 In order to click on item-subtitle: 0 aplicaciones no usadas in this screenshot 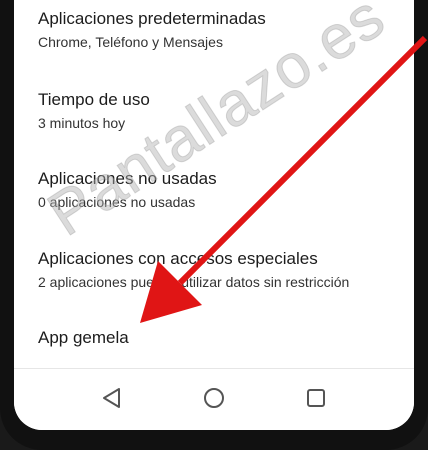, I will do `click(117, 202)`.